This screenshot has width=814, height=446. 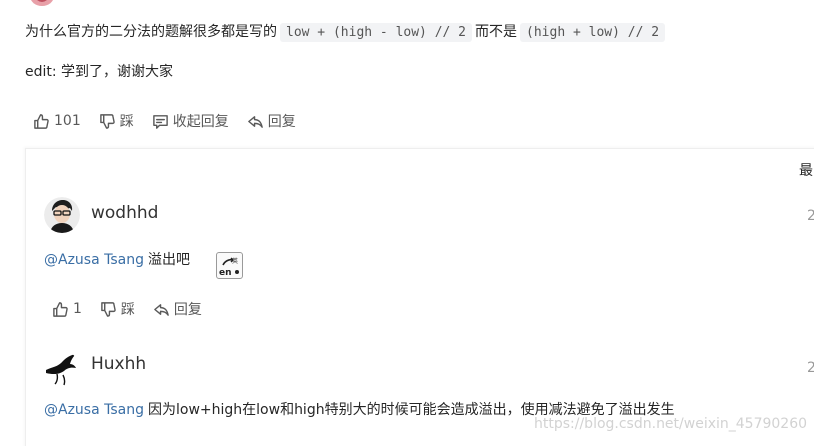 What do you see at coordinates (235, 261) in the screenshot?
I see `svg-text: 英` at bounding box center [235, 261].